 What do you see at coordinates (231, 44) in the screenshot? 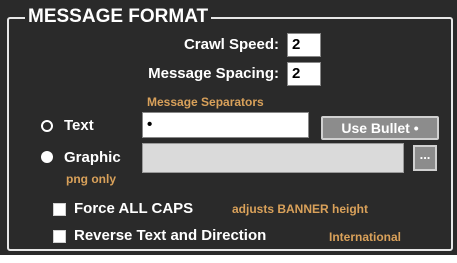
I see `crawl-speed-label: Crawl Speed:` at bounding box center [231, 44].